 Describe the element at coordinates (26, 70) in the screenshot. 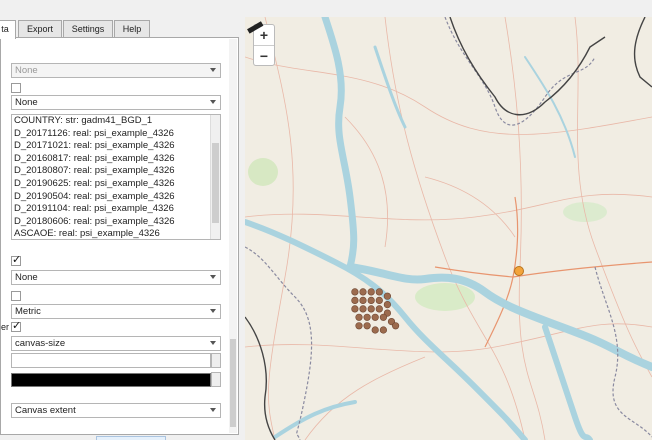

I see `layer-dropdown-value: None` at that location.